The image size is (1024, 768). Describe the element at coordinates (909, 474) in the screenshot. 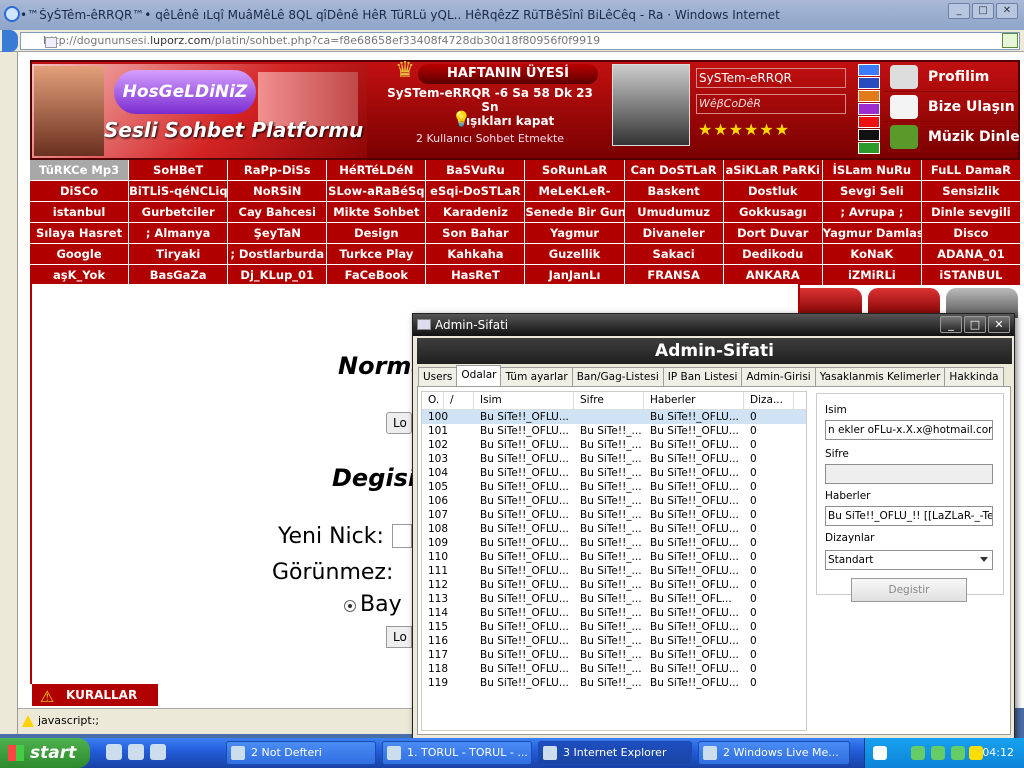

I see `sifre-input` at that location.